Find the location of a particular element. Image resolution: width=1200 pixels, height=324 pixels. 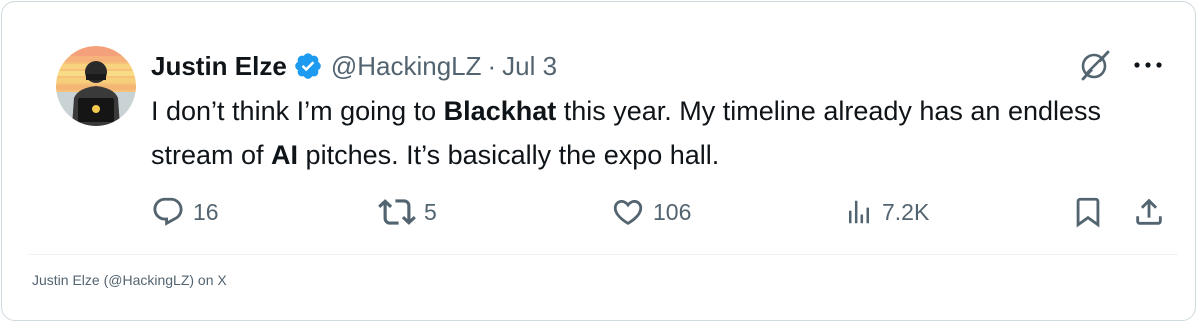

views-button: 7.2K is located at coordinates (886, 212).